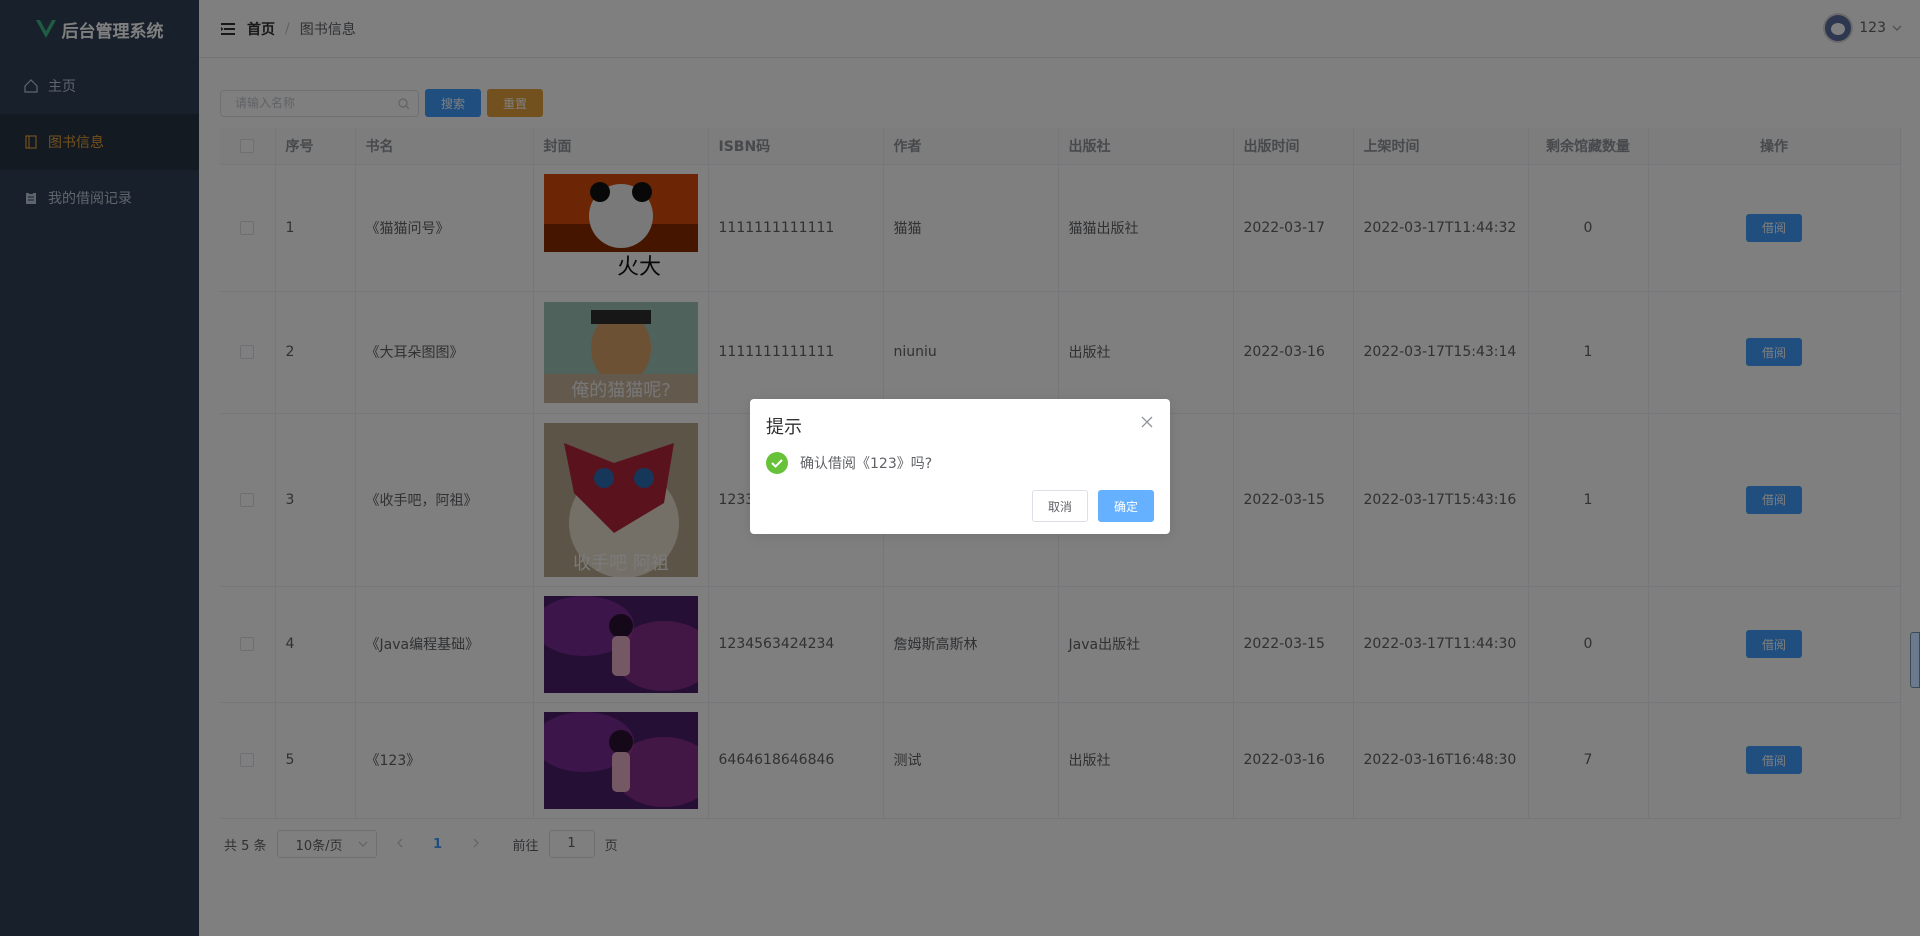  What do you see at coordinates (1060, 506) in the screenshot?
I see `cancel-button: 取消` at bounding box center [1060, 506].